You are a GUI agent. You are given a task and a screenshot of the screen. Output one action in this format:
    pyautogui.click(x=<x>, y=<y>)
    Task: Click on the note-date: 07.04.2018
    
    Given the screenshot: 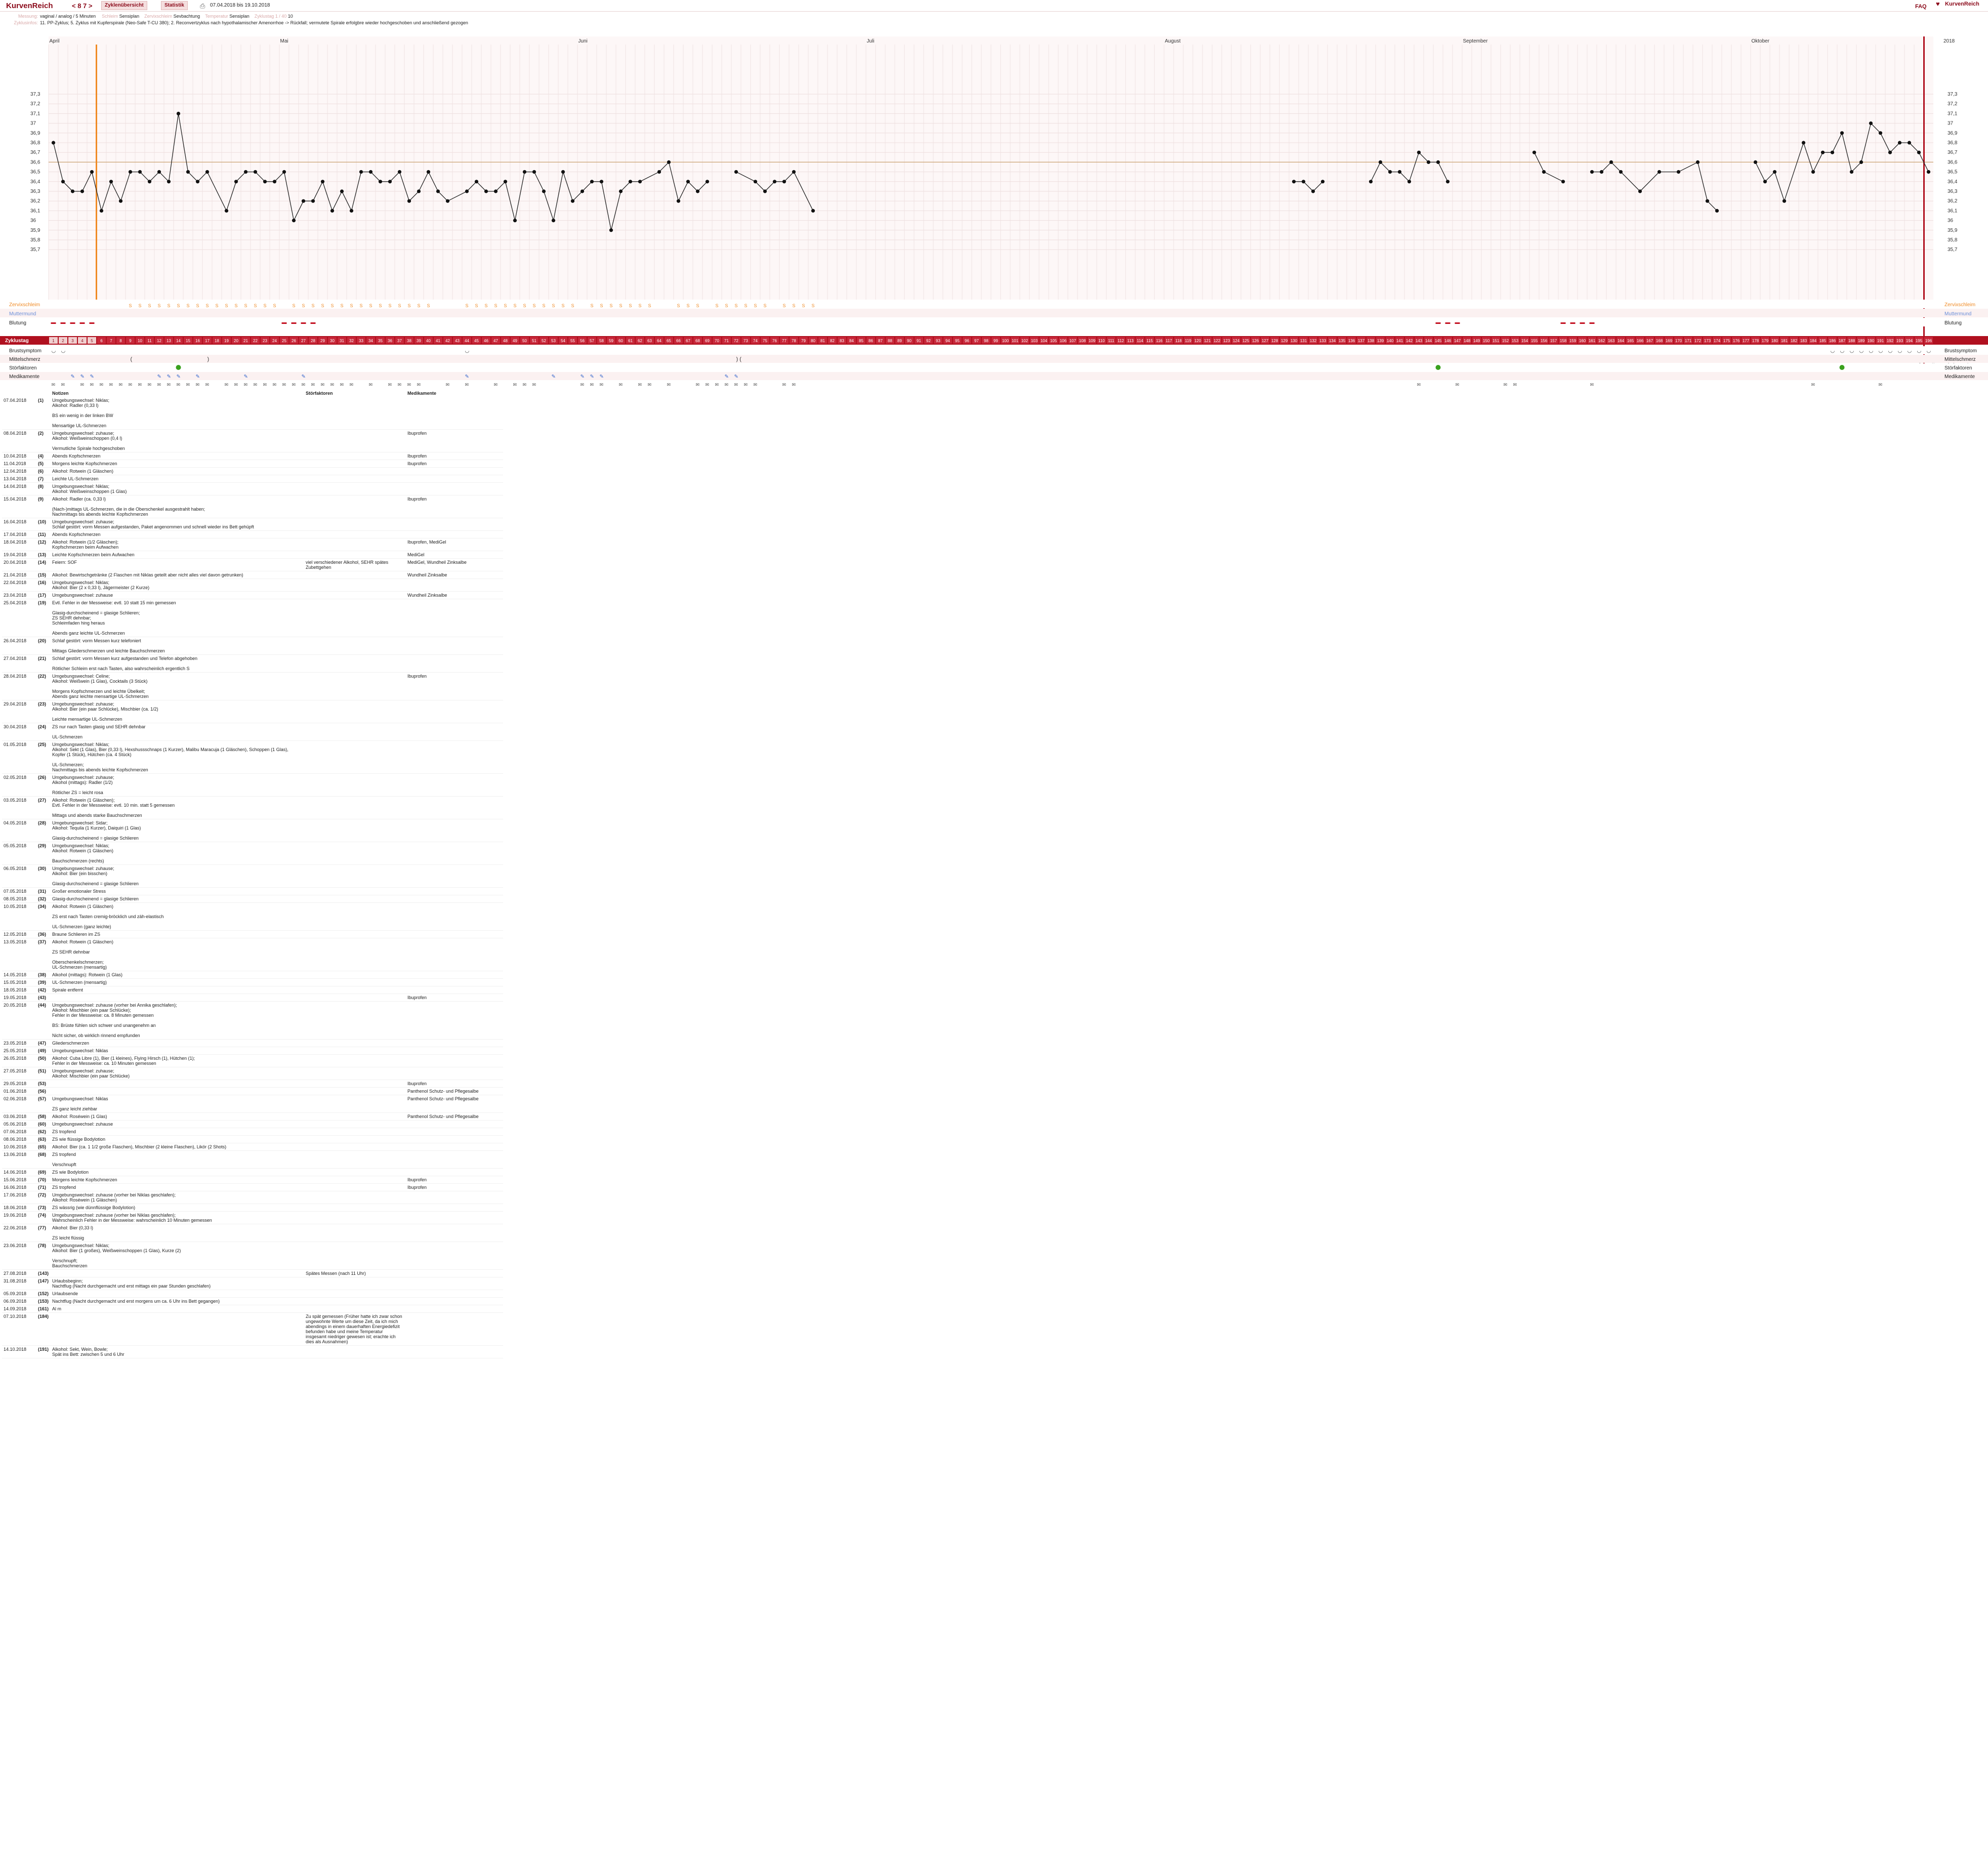 What is the action you would take?
    pyautogui.click(x=19, y=413)
    